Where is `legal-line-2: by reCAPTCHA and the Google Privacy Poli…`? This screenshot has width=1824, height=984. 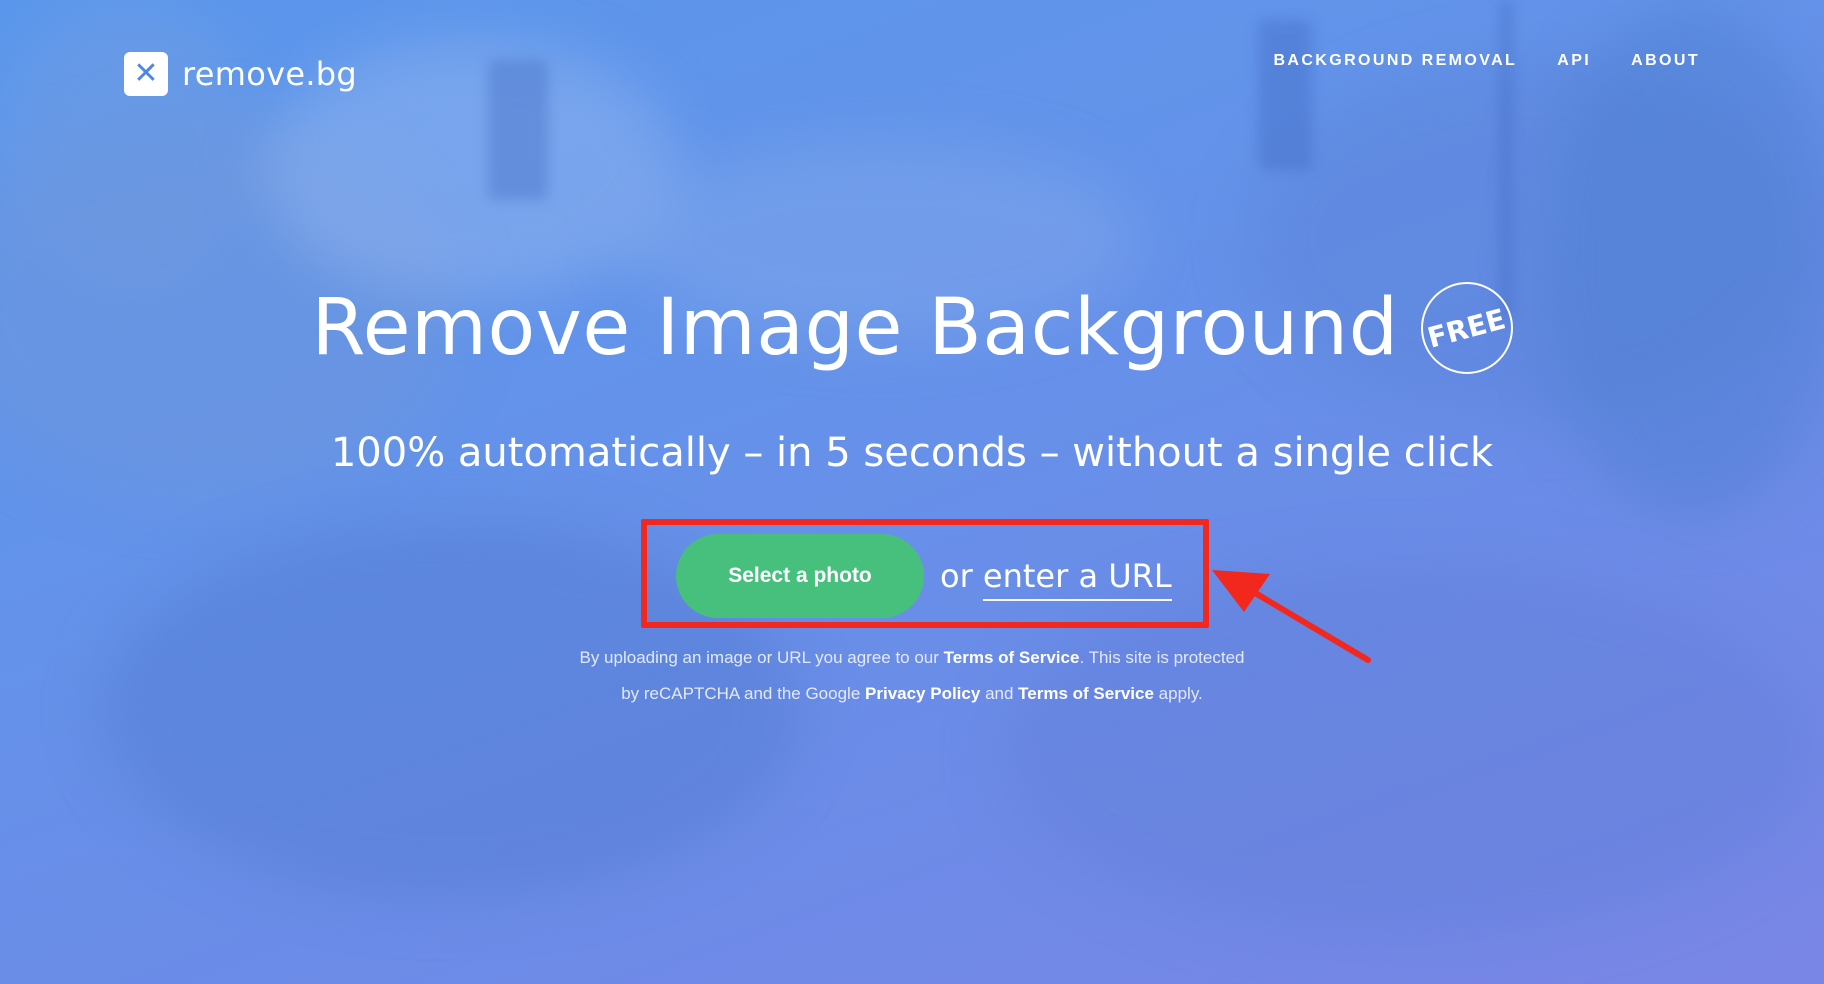
legal-line-2: by reCAPTCHA and the Google Privacy Poli… is located at coordinates (912, 694).